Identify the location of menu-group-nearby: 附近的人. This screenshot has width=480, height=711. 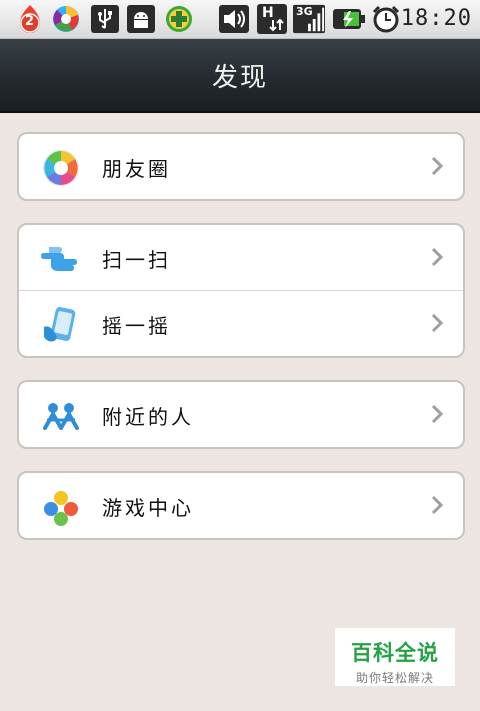
(241, 414).